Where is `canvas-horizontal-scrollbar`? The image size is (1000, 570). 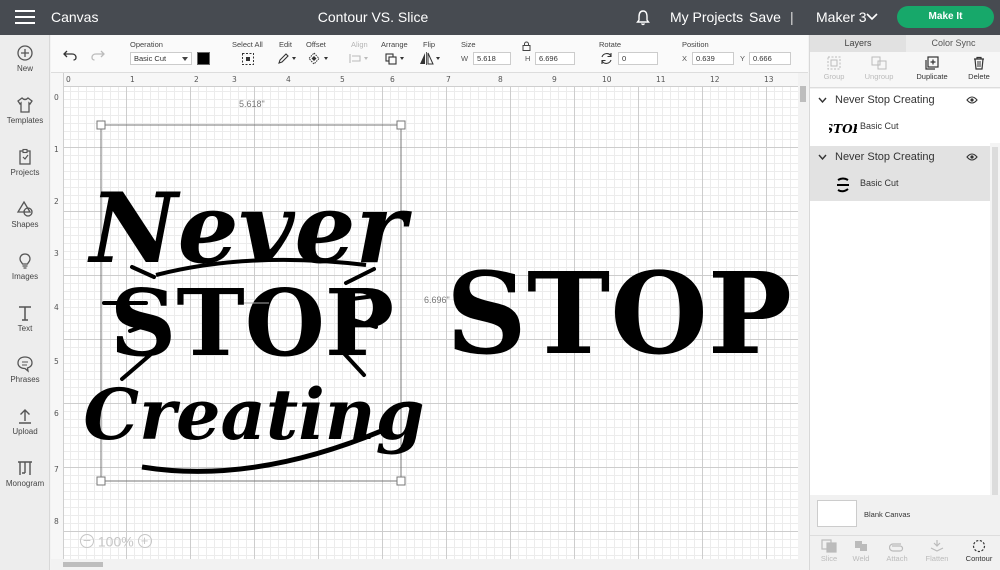 canvas-horizontal-scrollbar is located at coordinates (429, 564).